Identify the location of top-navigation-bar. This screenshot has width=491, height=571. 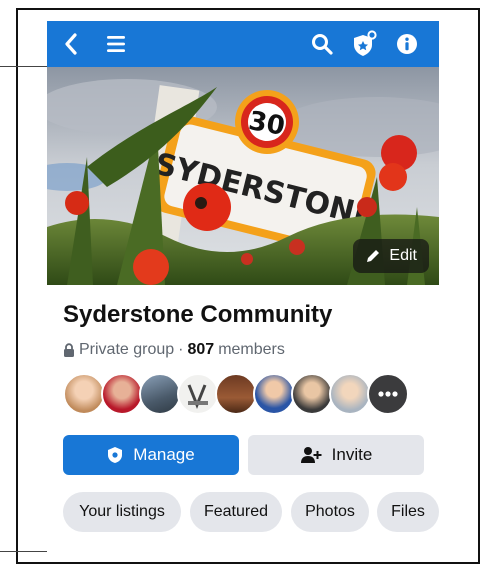
(243, 44).